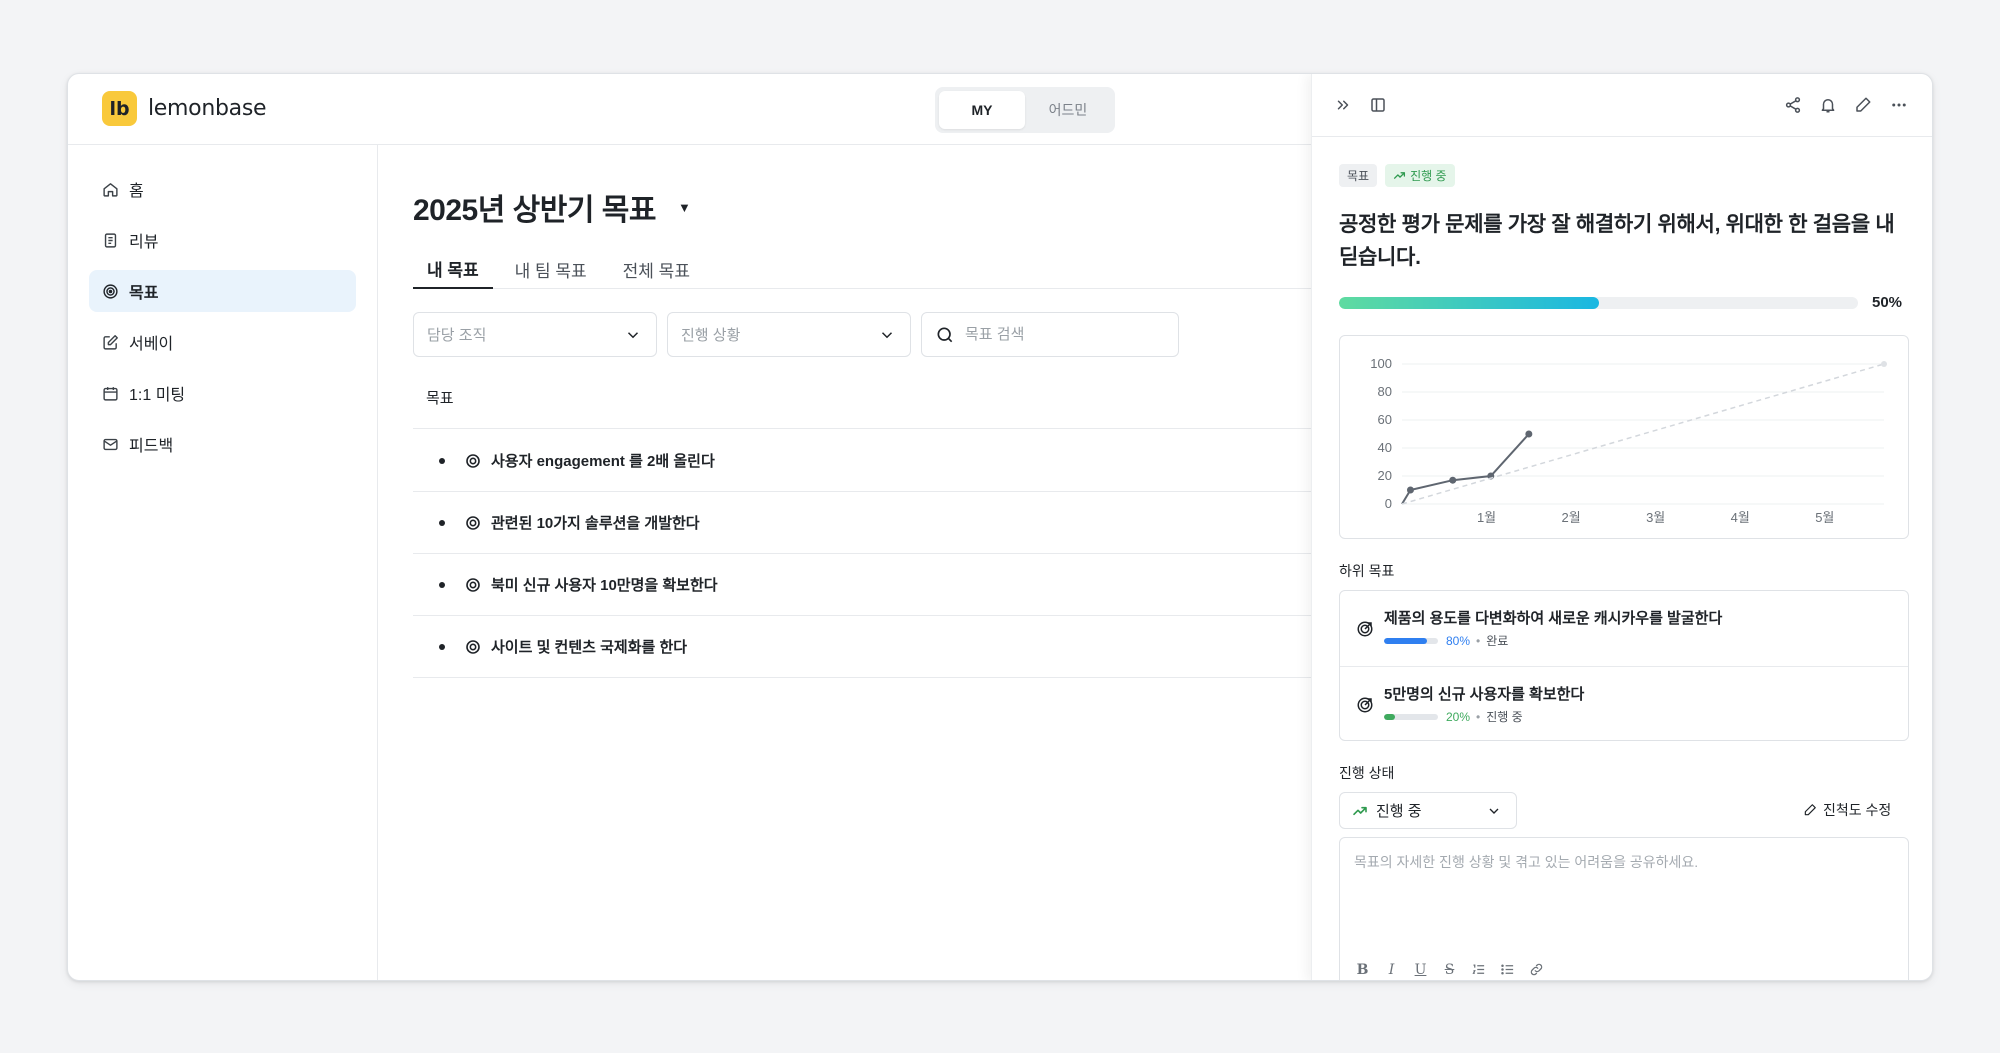  I want to click on sidebar-item-meeting: 1:1 미팅, so click(222, 393).